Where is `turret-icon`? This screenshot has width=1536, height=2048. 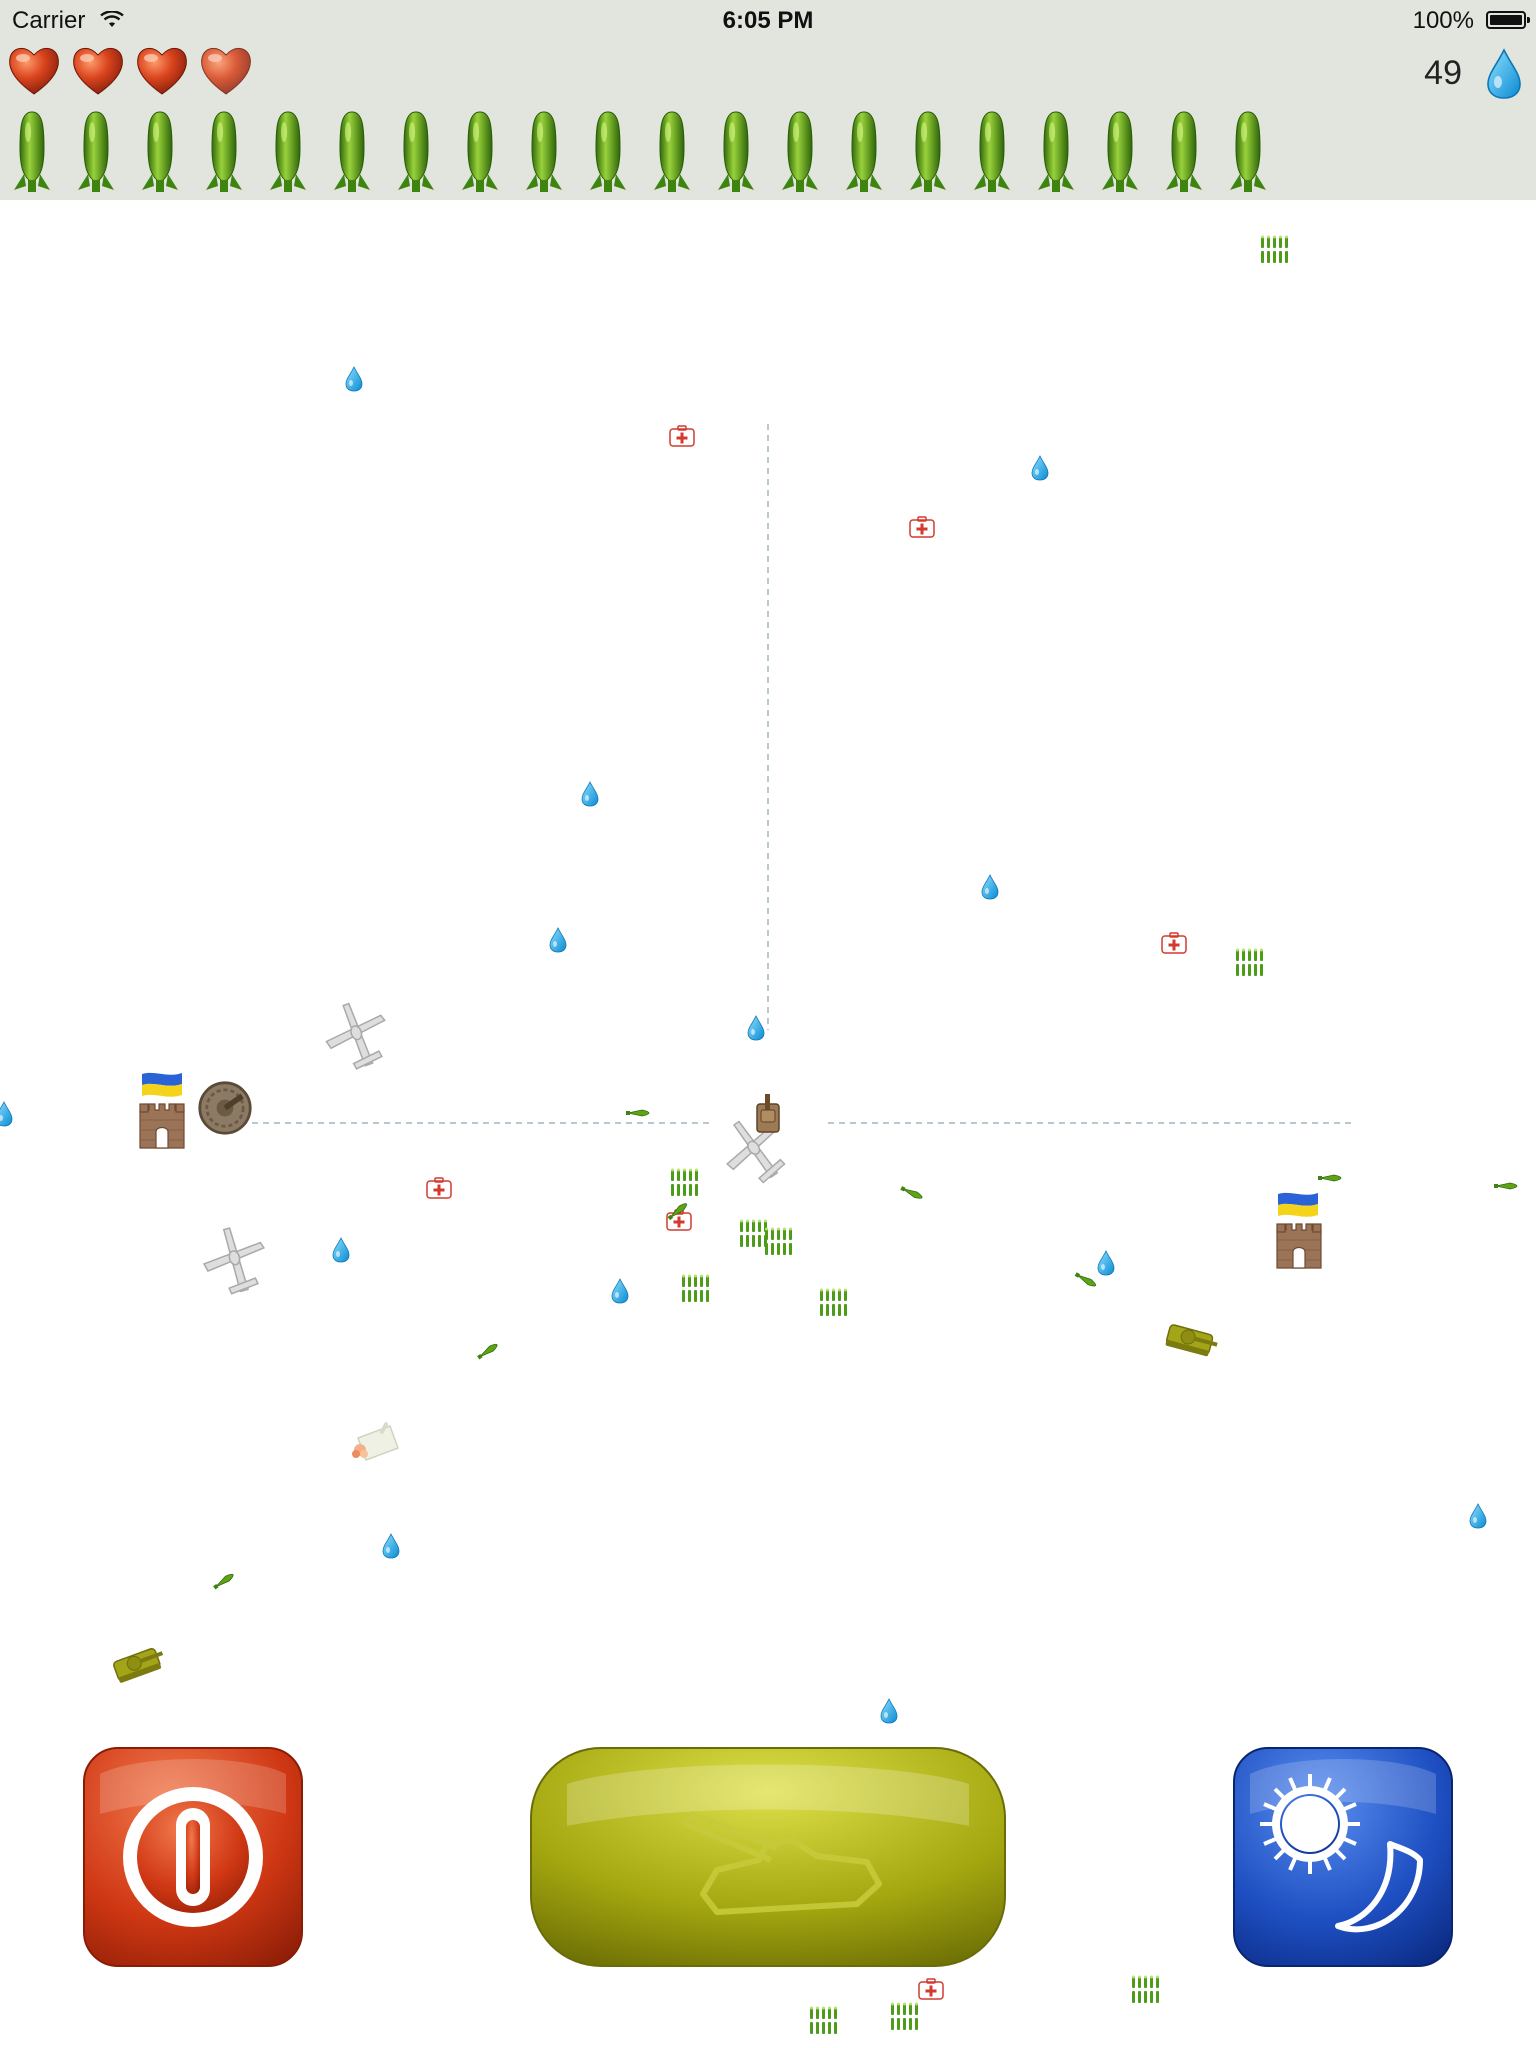
turret-icon is located at coordinates (225, 1108).